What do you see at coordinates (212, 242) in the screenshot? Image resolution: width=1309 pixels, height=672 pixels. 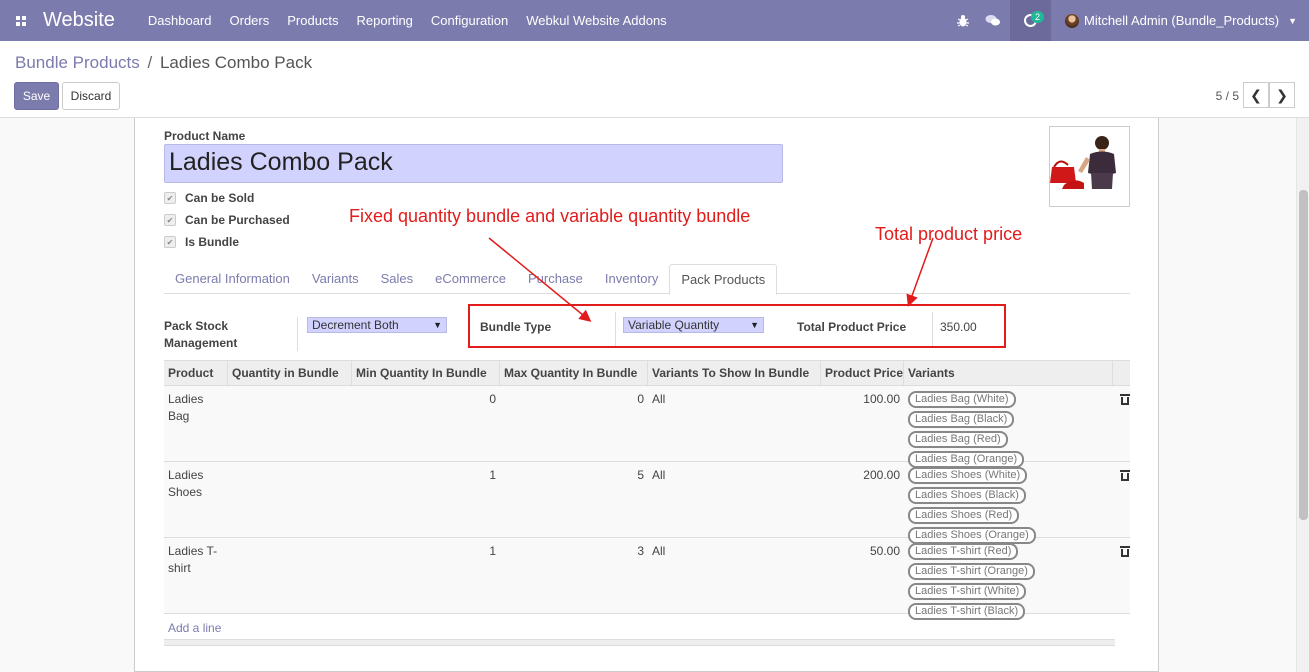 I see `is-bundle-label: Is Bundle` at bounding box center [212, 242].